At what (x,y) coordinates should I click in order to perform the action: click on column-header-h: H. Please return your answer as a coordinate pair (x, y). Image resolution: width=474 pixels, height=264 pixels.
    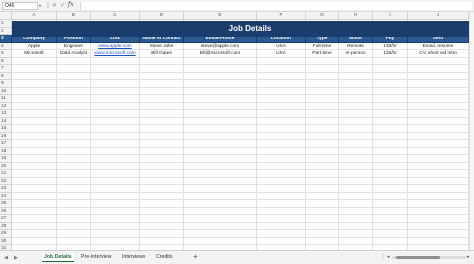
    Looking at the image, I should click on (356, 16).